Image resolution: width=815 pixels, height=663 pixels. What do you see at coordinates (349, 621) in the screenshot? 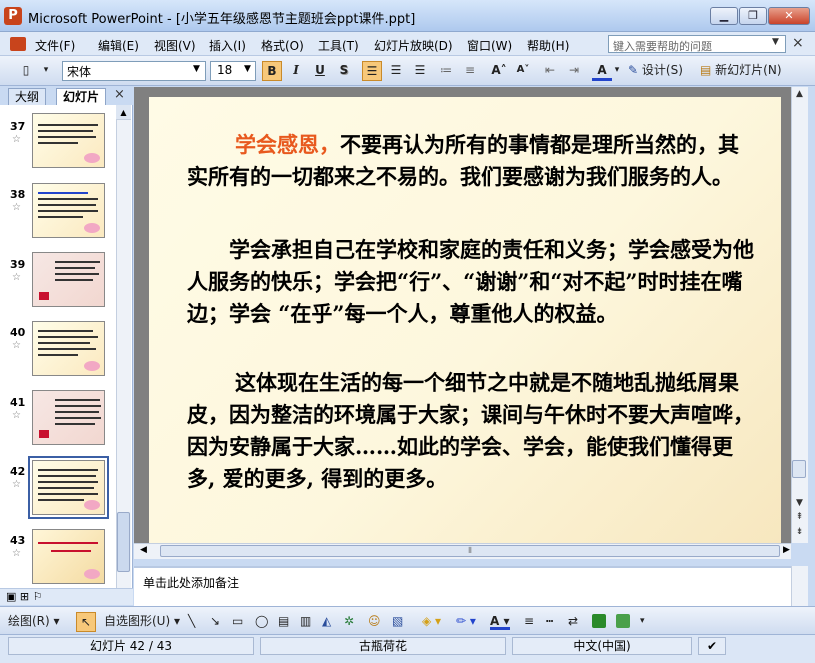
I see `diagram-icon: ✲` at bounding box center [349, 621].